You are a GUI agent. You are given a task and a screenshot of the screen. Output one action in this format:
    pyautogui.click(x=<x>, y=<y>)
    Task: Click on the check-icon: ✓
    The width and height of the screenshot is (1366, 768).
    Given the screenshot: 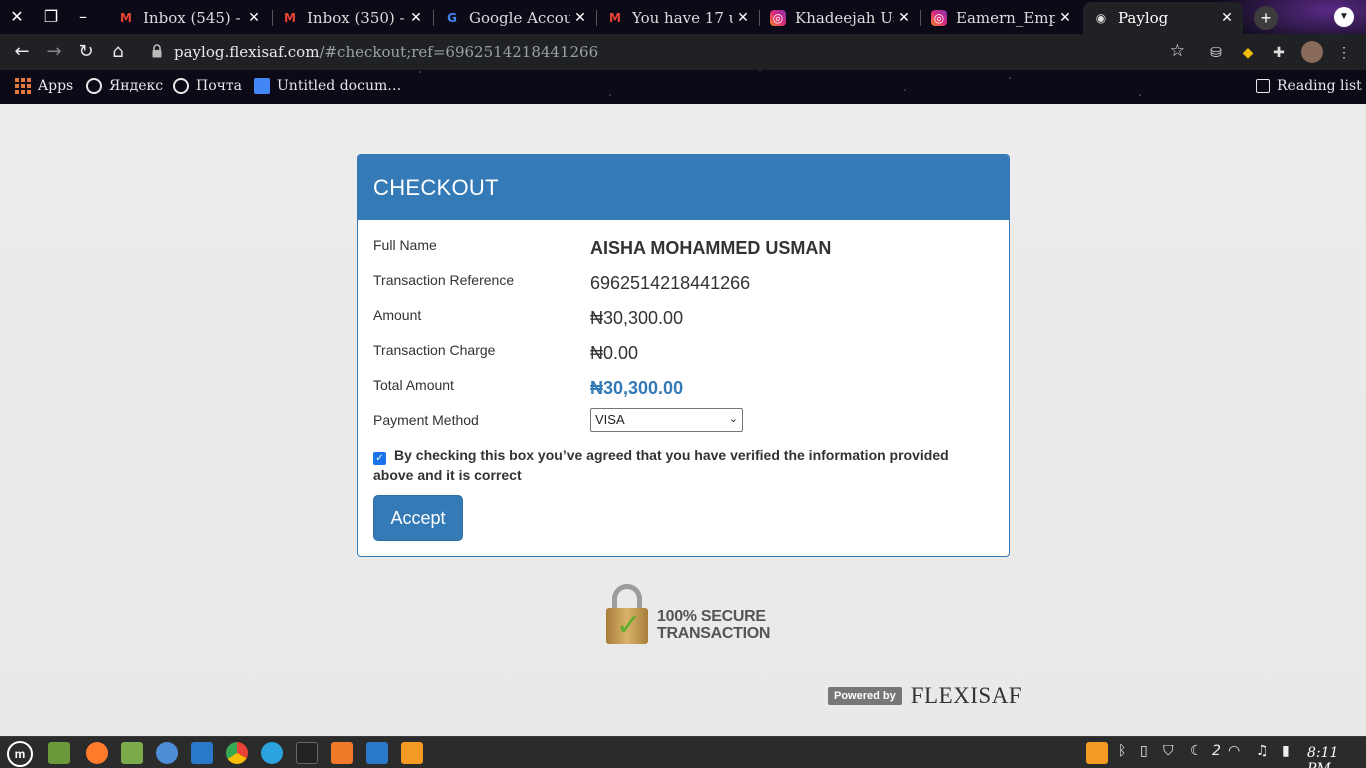 What is the action you would take?
    pyautogui.click(x=629, y=625)
    